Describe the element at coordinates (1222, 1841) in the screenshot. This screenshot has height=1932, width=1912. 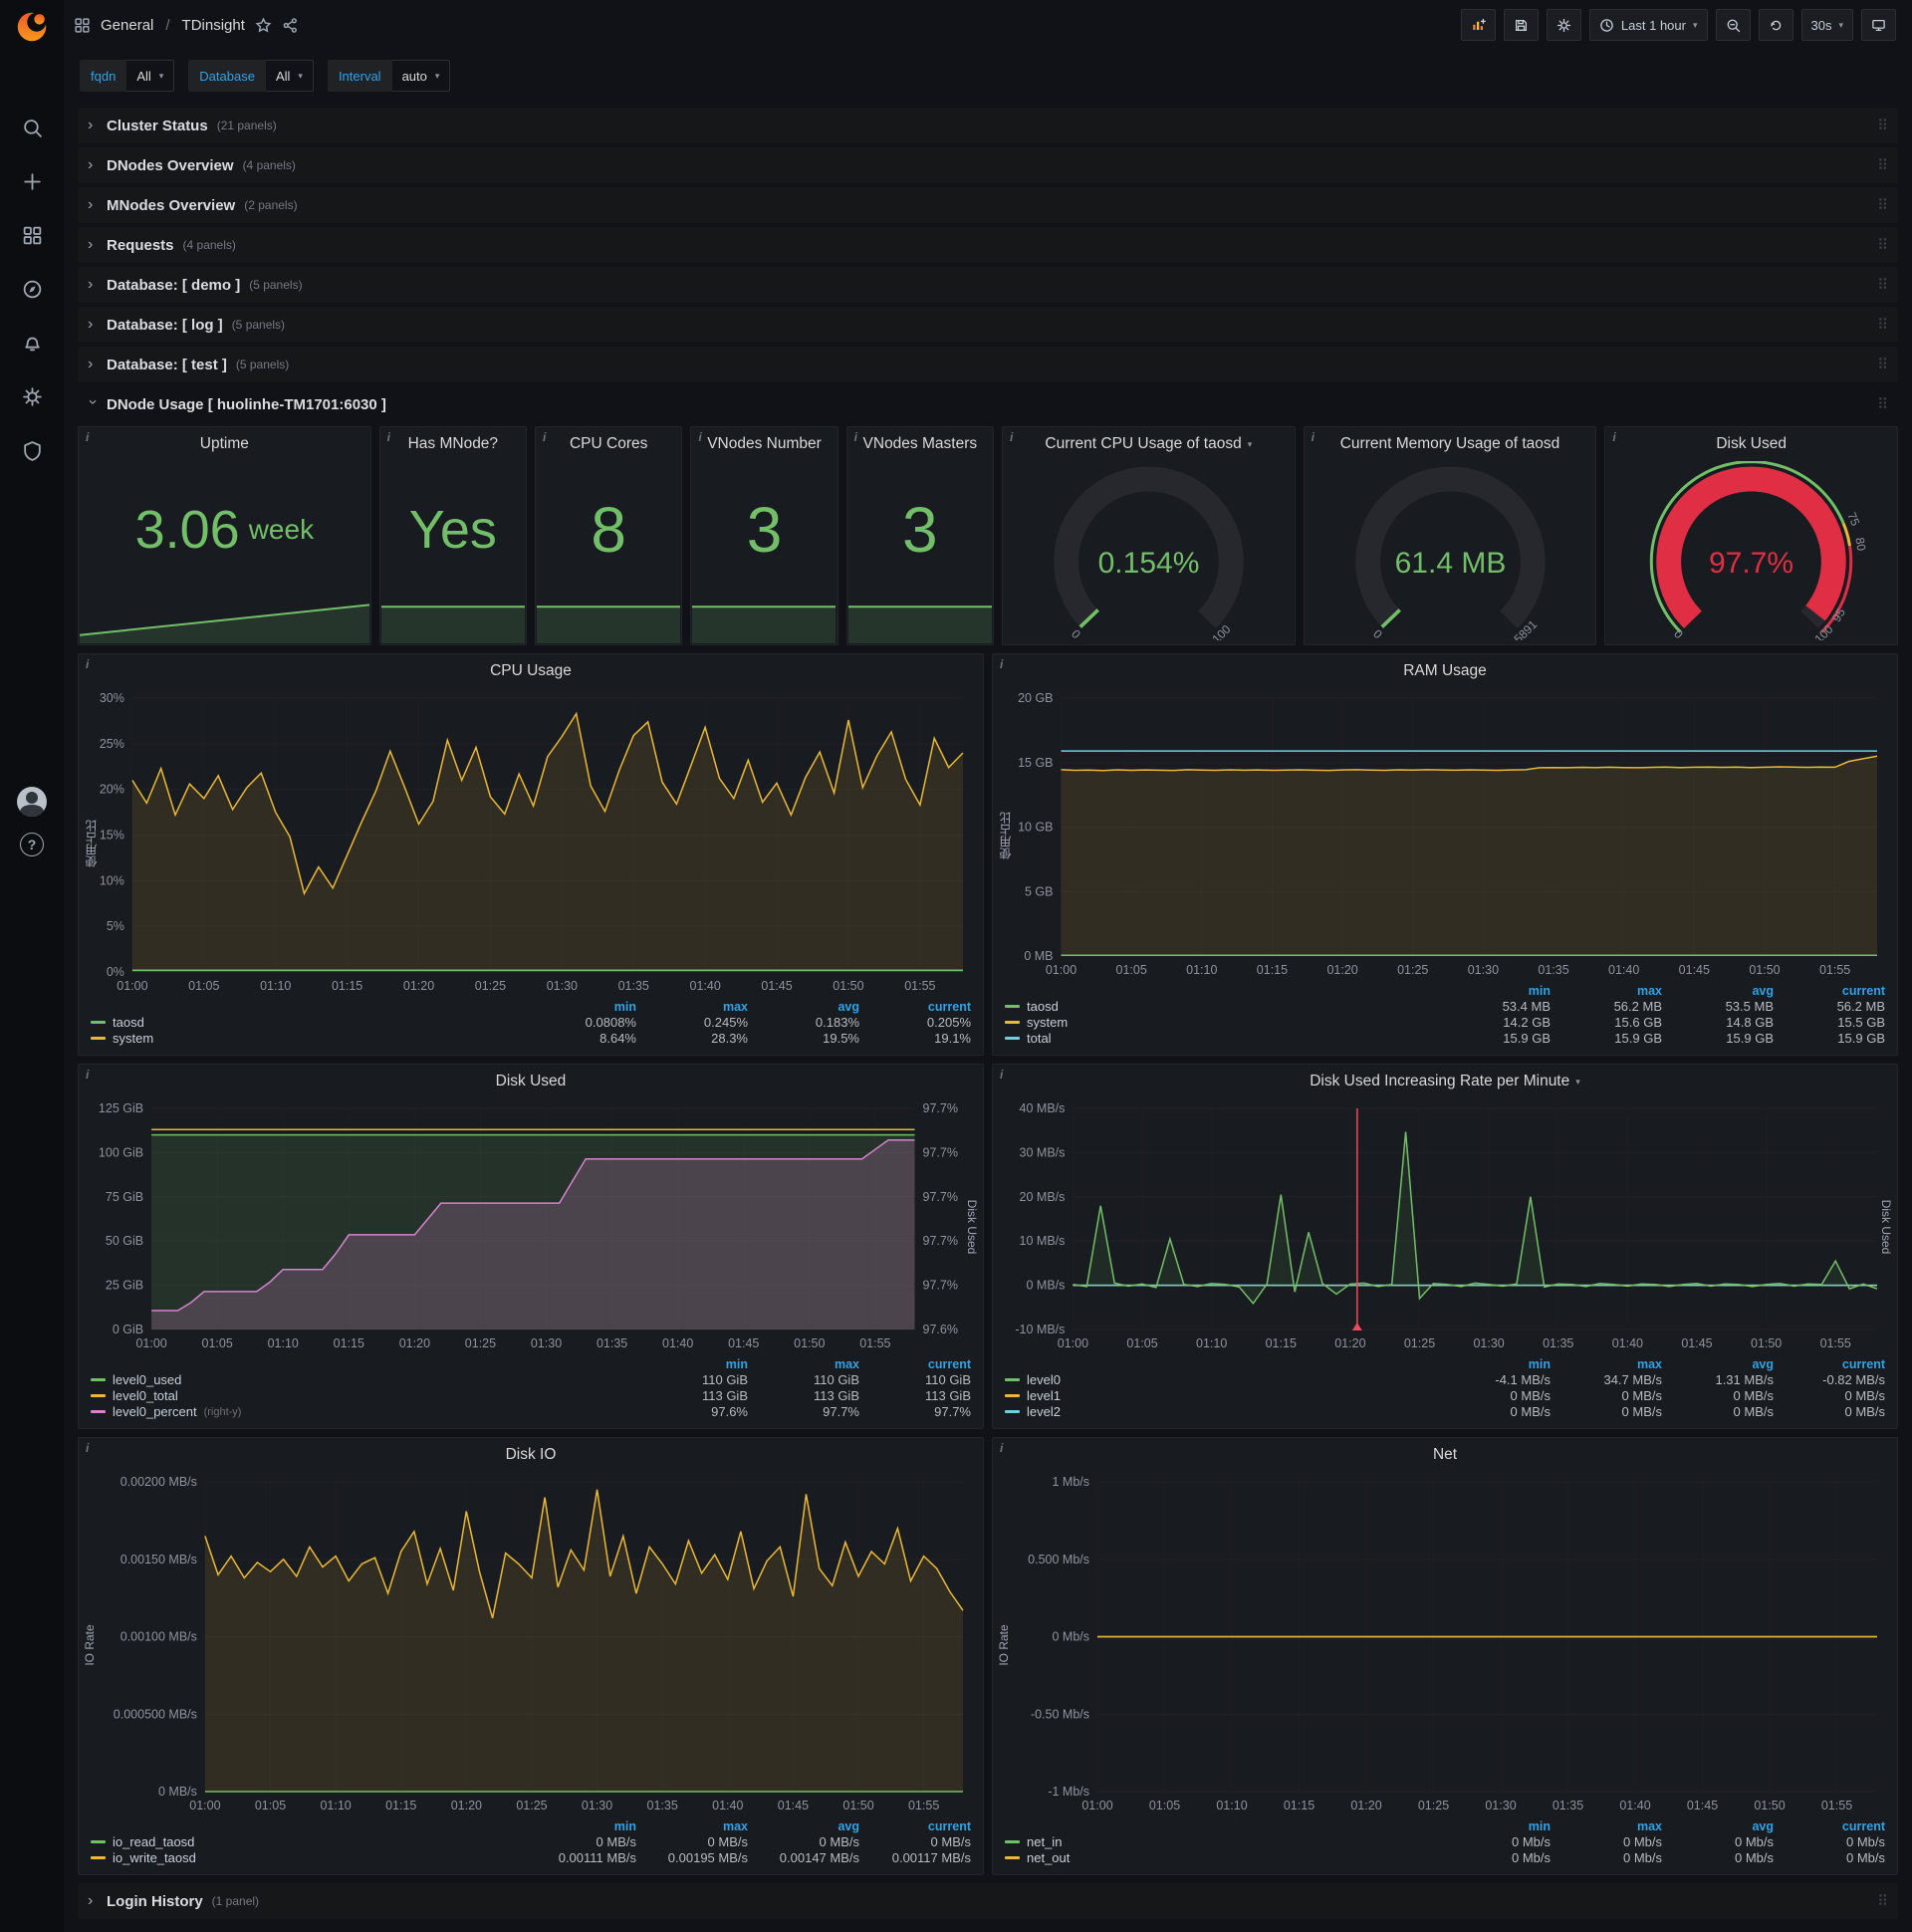
I see `legend-series: net_in` at that location.